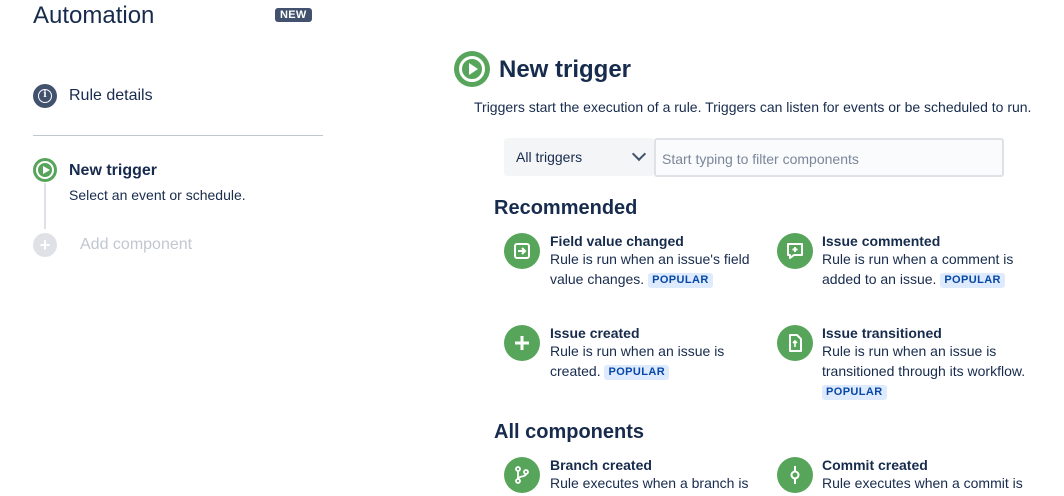 The image size is (1064, 496). I want to click on component-title: Issue created, so click(595, 333).